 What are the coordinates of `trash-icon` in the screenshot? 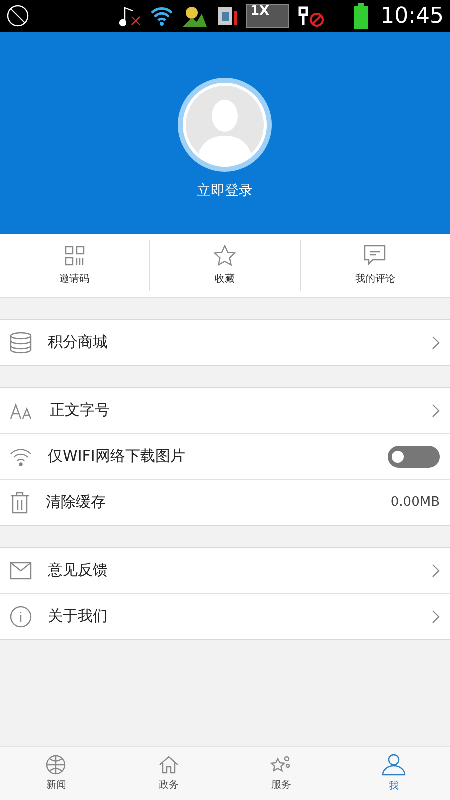 It's located at (20, 503).